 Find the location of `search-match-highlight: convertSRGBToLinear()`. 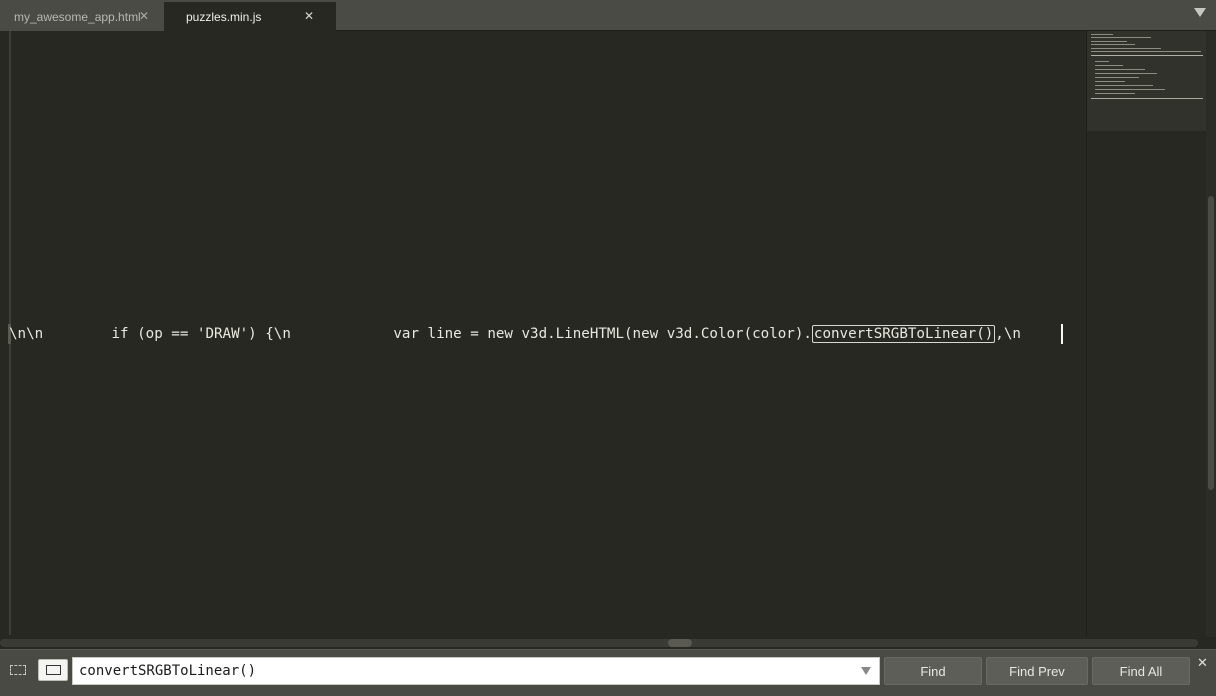

search-match-highlight: convertSRGBToLinear() is located at coordinates (903, 334).